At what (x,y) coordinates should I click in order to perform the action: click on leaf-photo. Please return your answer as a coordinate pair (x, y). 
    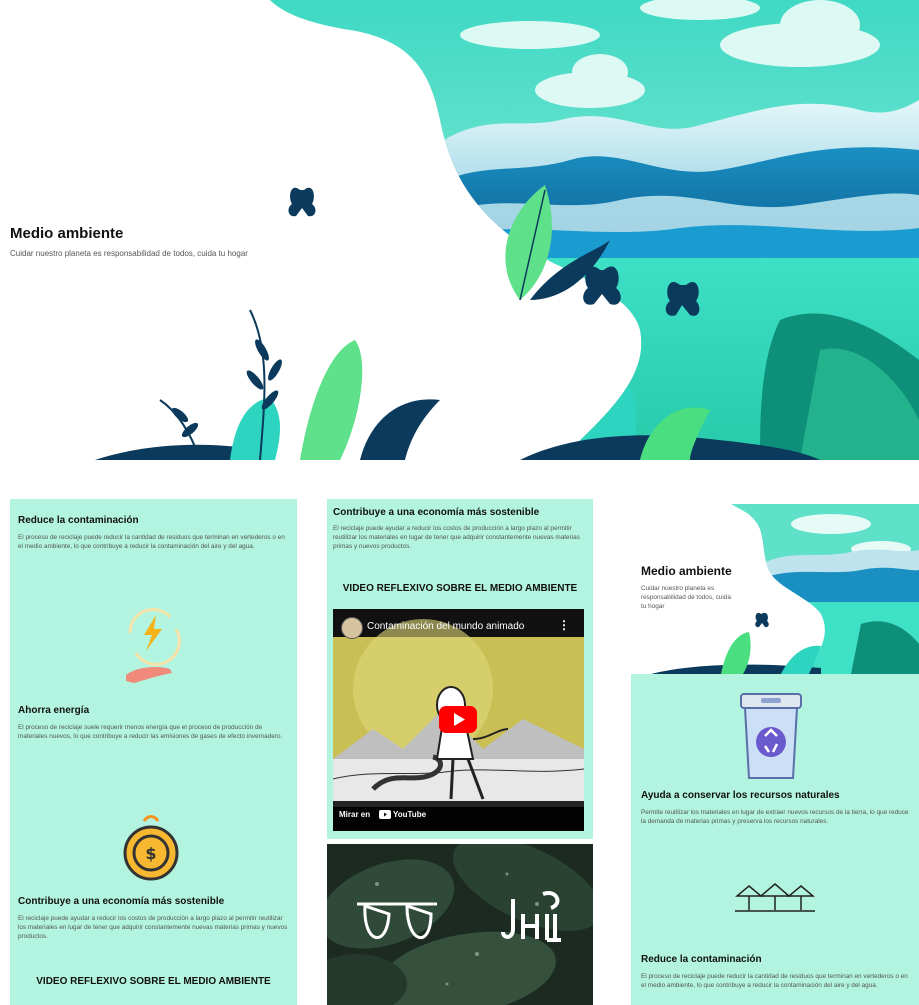
    Looking at the image, I should click on (460, 924).